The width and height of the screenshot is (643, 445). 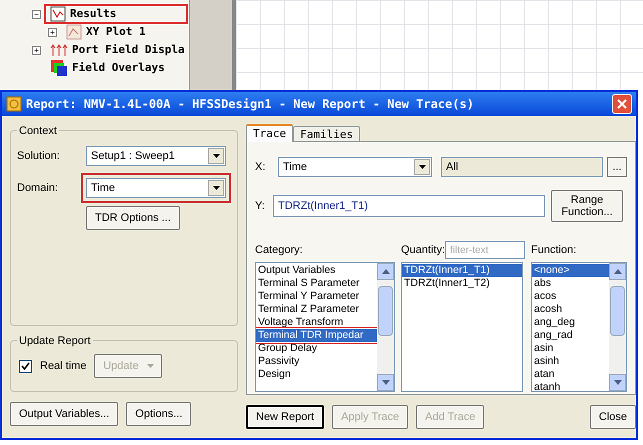 I want to click on list-item: acosh, so click(x=571, y=309).